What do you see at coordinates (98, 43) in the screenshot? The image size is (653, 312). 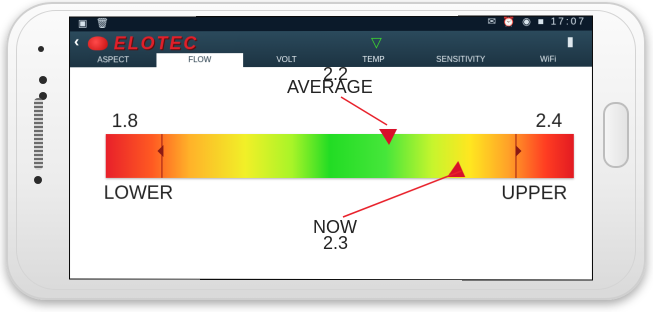 I see `brand-logo-icon` at bounding box center [98, 43].